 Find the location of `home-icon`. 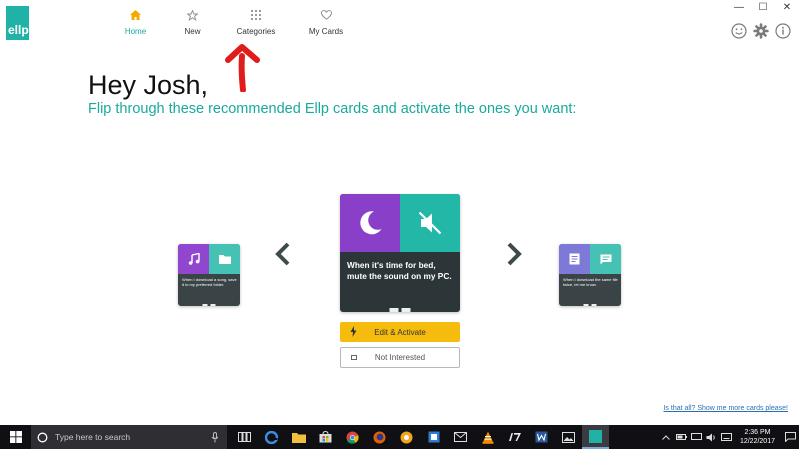

home-icon is located at coordinates (136, 15).